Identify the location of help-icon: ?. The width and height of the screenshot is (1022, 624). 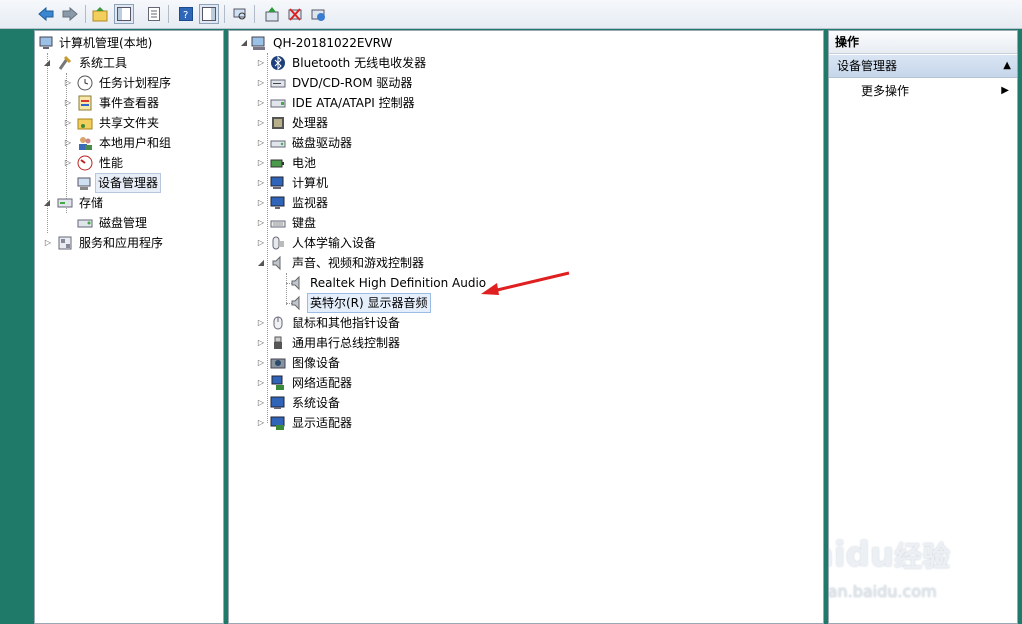
(186, 14).